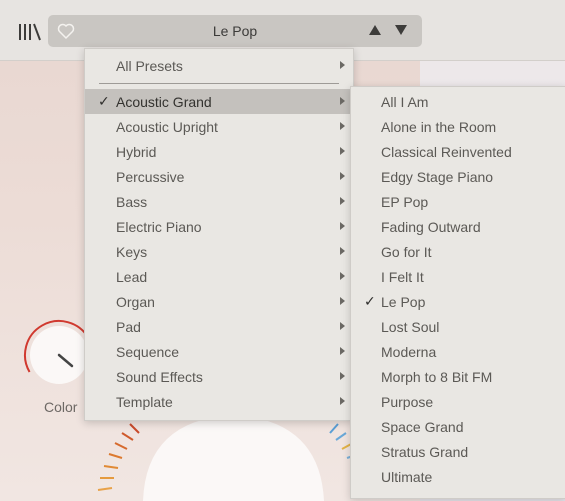  I want to click on arrow-up-icon, so click(375, 30).